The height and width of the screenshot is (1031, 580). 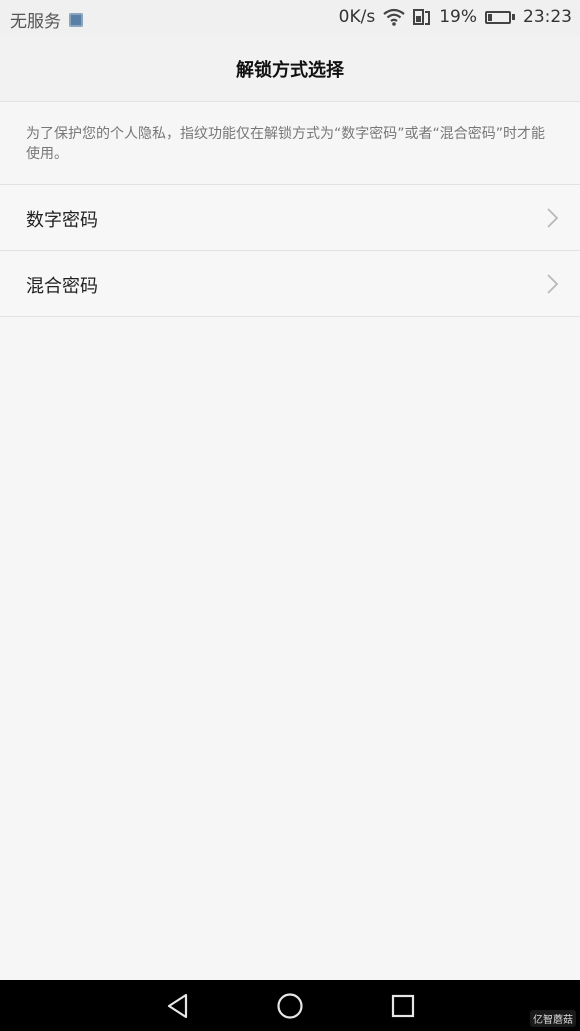 I want to click on status-left: 无服务, so click(x=46, y=19).